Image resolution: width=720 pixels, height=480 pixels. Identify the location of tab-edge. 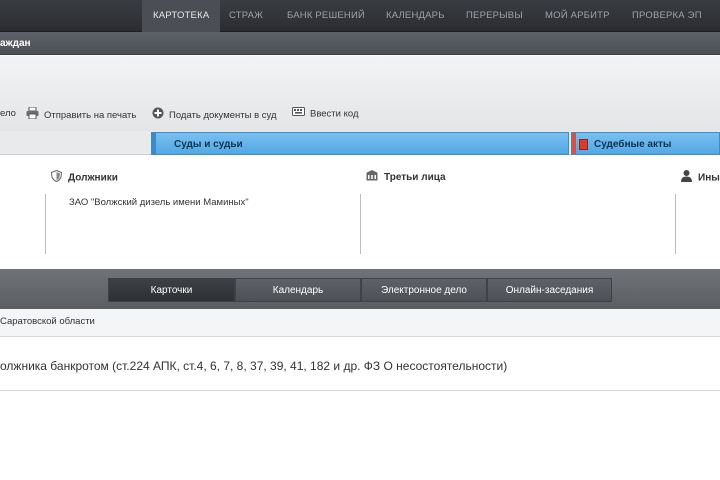
(154, 143).